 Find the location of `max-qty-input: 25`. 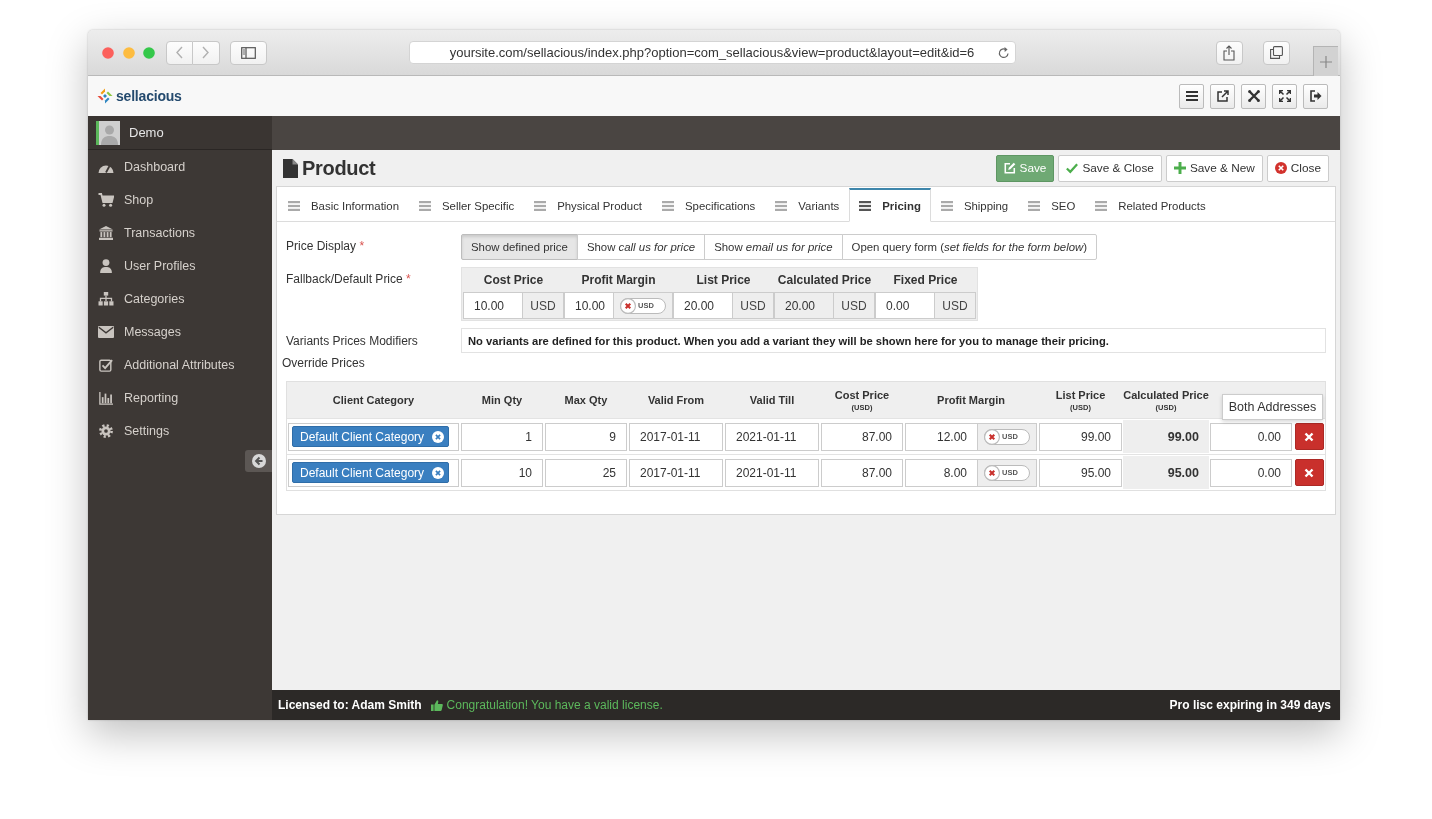

max-qty-input: 25 is located at coordinates (586, 472).